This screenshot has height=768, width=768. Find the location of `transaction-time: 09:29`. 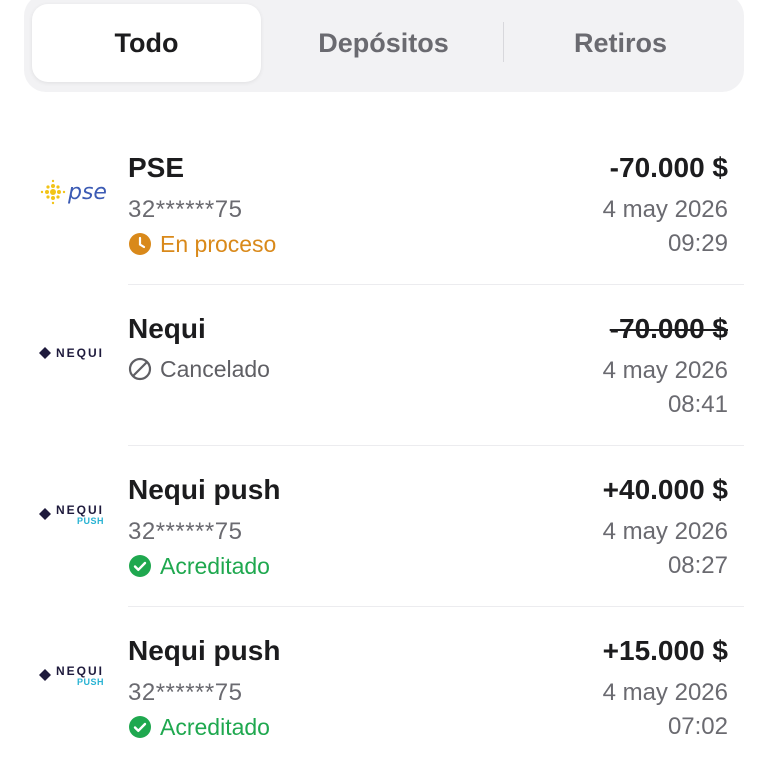

transaction-time: 09:29 is located at coordinates (697, 243).